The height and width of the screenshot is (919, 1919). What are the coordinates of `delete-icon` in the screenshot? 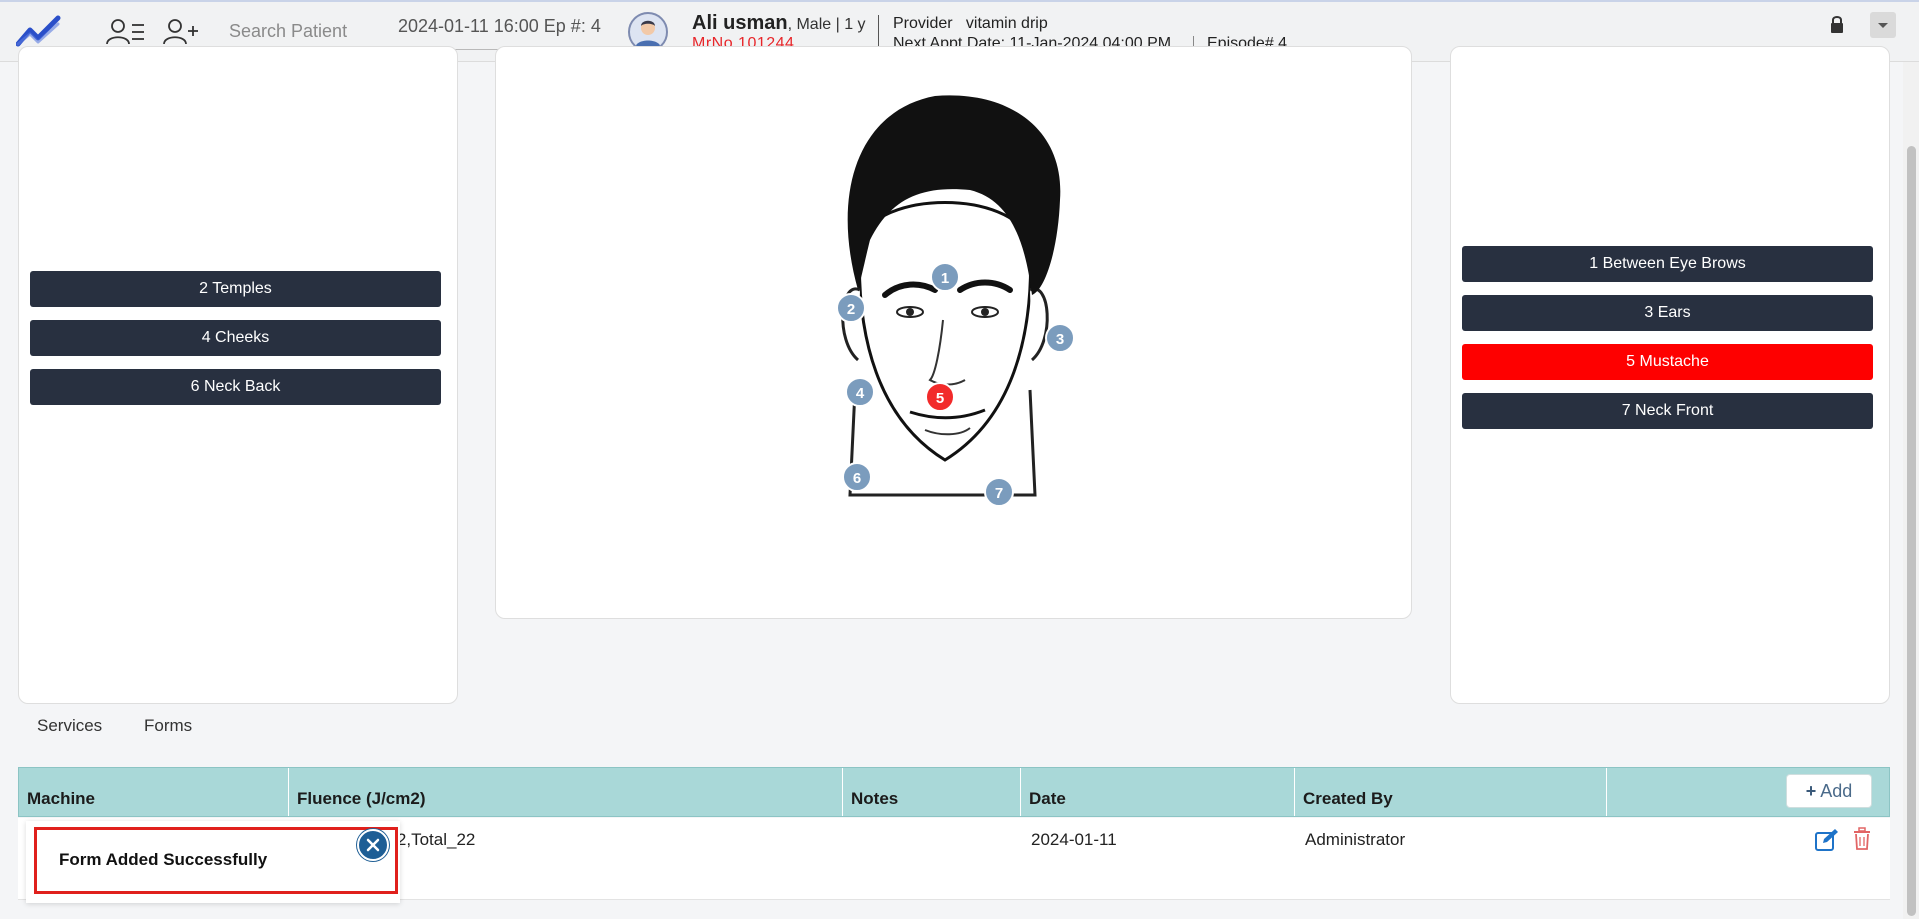 It's located at (1862, 839).